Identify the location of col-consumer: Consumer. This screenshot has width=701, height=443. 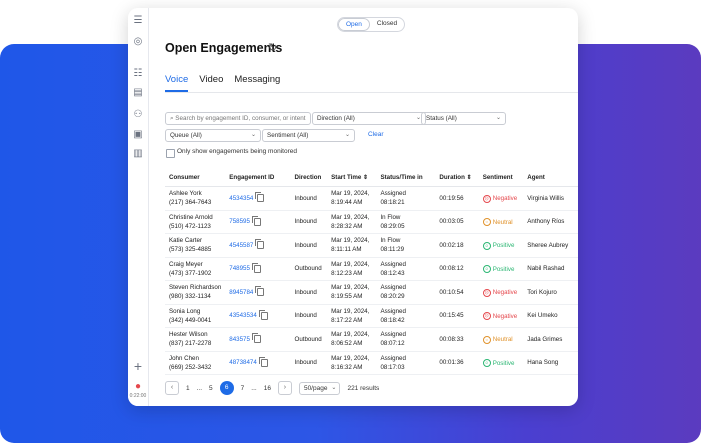
(195, 177).